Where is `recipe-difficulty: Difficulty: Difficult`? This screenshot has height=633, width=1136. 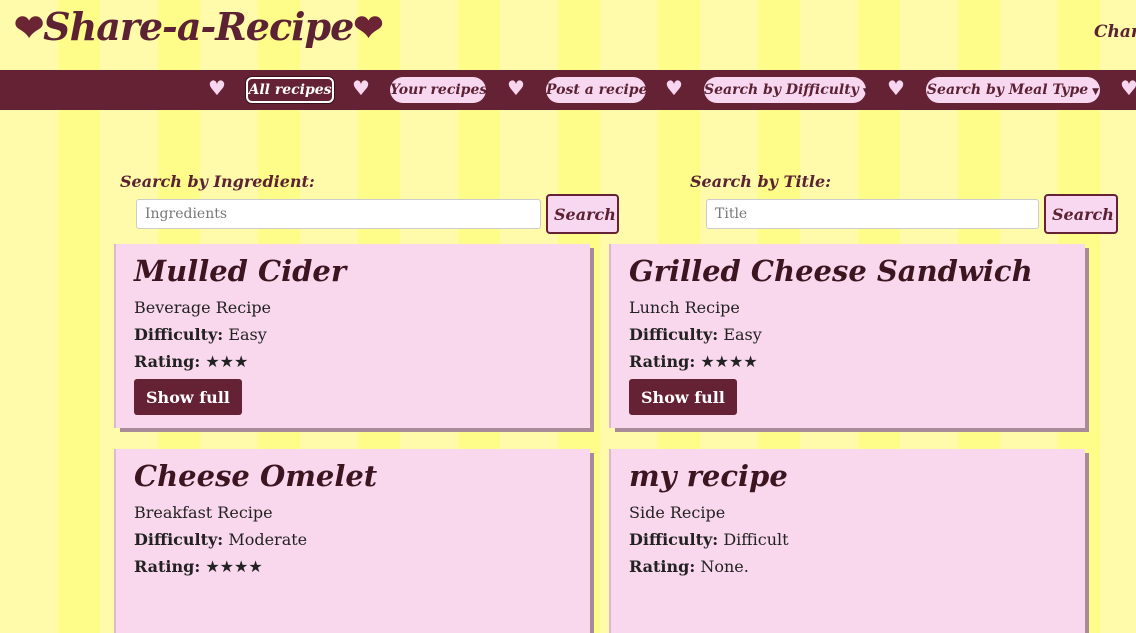
recipe-difficulty: Difficulty: Difficult is located at coordinates (848, 539).